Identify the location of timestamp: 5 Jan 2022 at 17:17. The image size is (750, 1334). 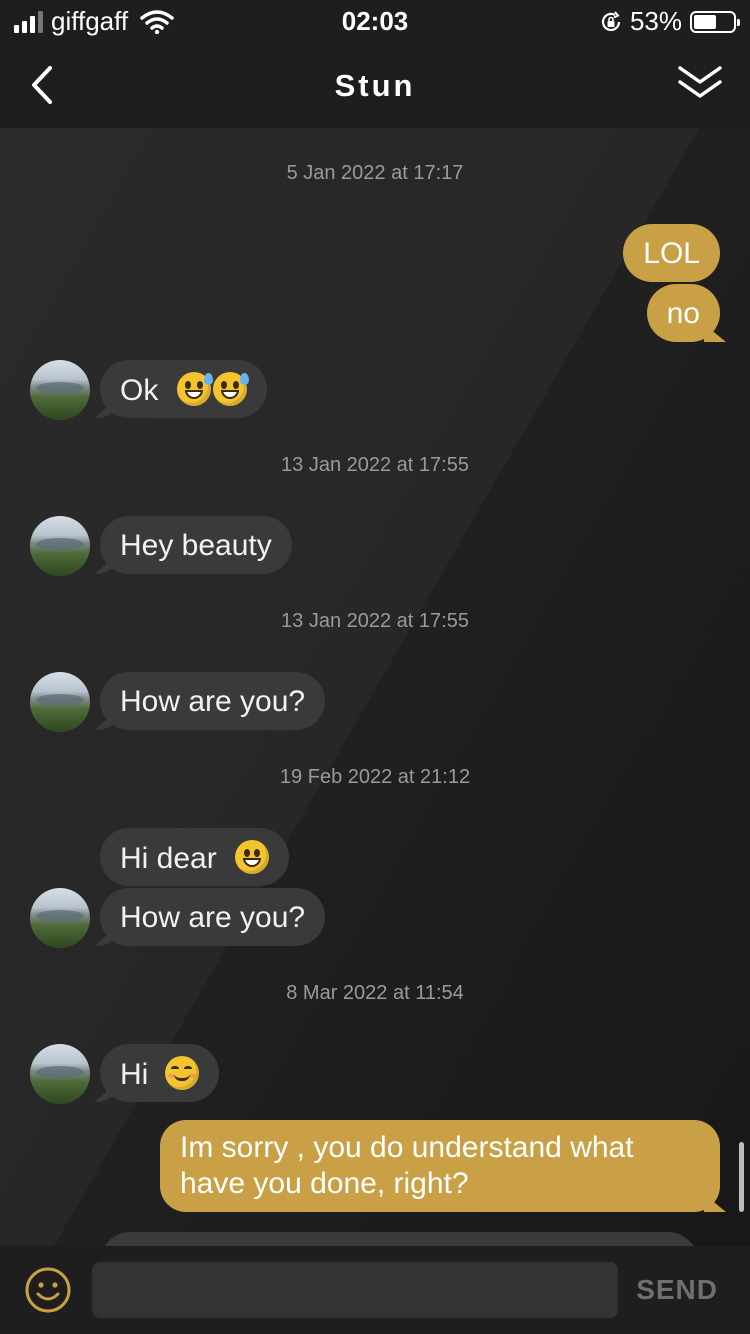
(375, 173).